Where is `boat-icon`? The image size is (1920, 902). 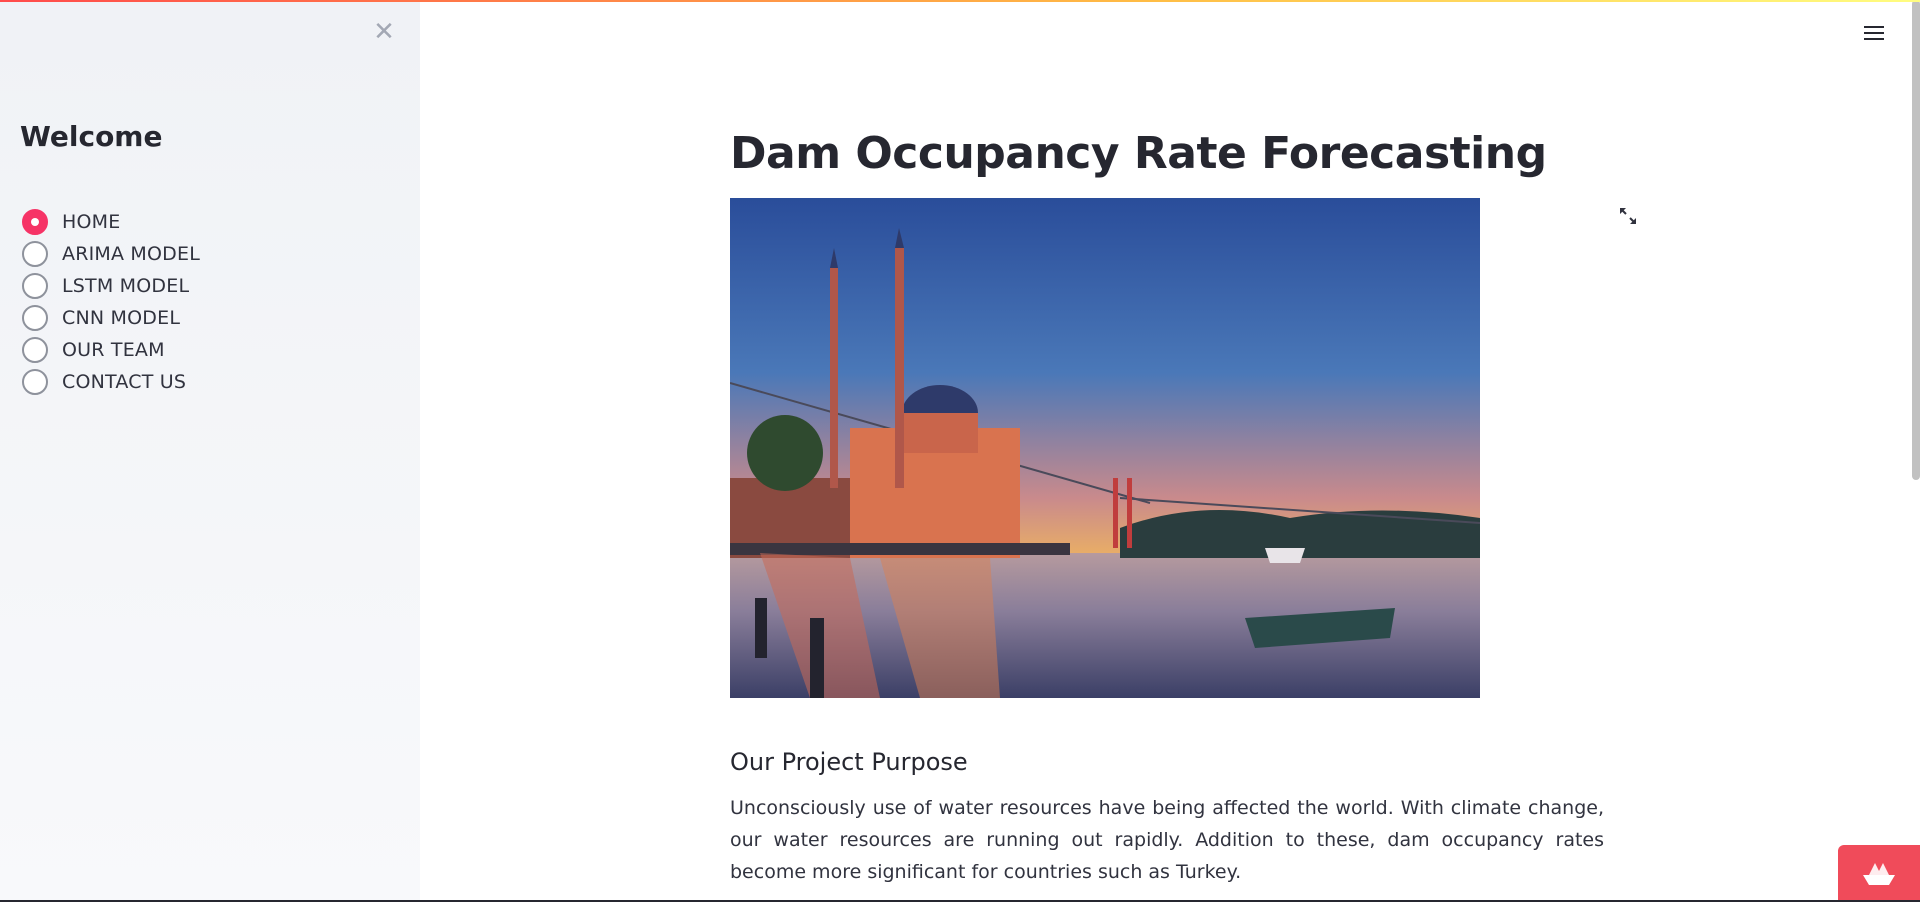 boat-icon is located at coordinates (1879, 873).